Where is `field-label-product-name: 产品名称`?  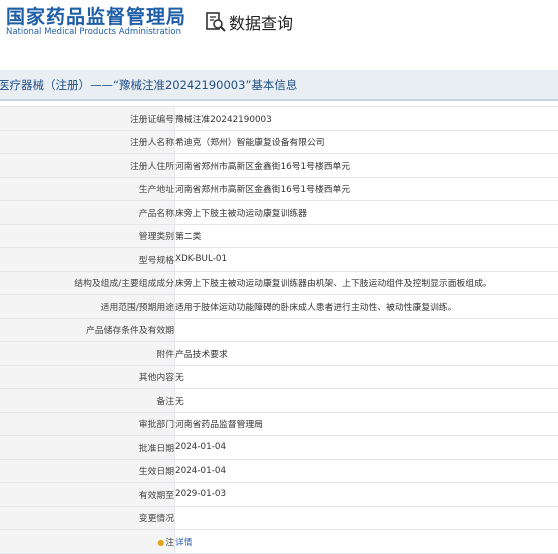
field-label-product-name: 产品名称 is located at coordinates (87, 212).